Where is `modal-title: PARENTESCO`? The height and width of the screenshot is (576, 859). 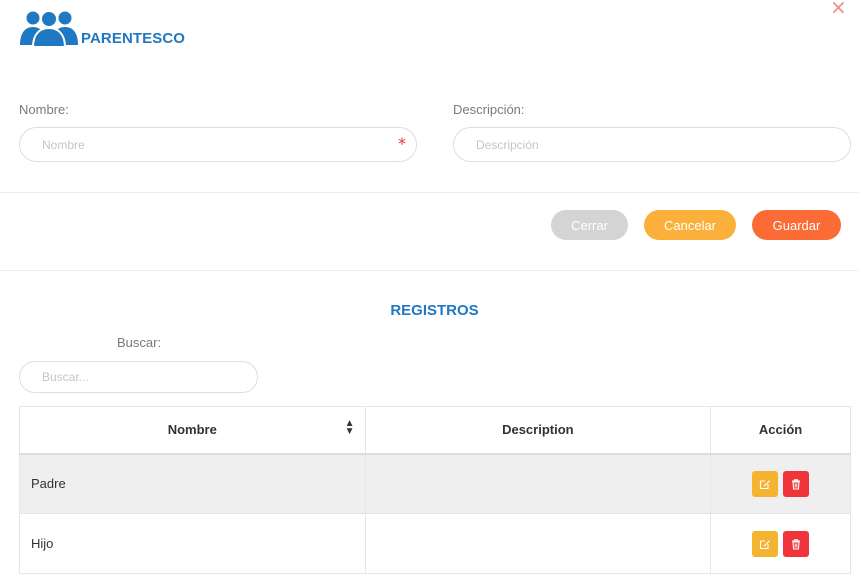 modal-title: PARENTESCO is located at coordinates (133, 38).